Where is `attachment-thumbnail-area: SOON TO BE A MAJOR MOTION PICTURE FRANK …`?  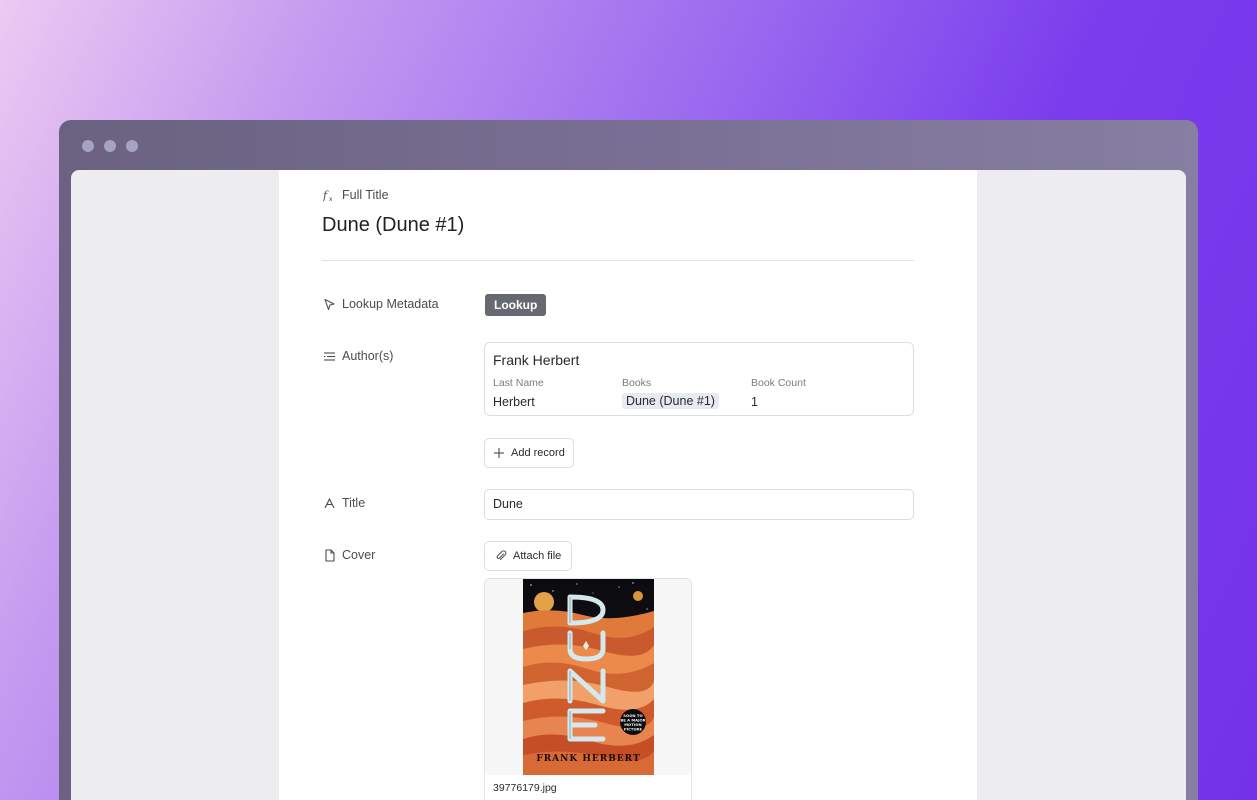
attachment-thumbnail-area: SOON TO BE A MAJOR MOTION PICTURE FRANK … is located at coordinates (588, 677).